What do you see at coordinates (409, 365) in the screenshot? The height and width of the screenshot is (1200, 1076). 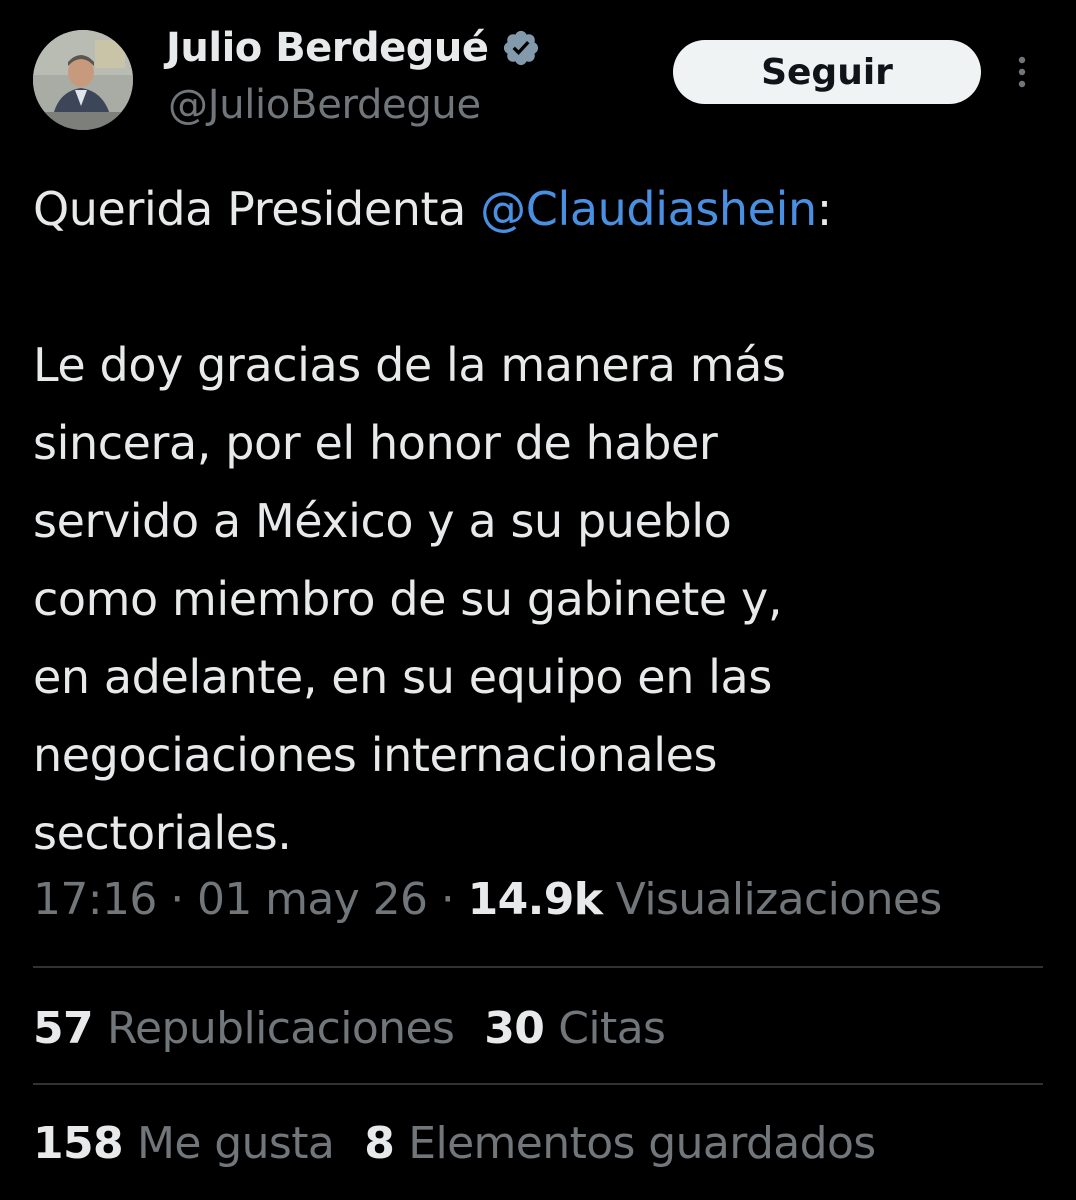 I see `tweet-line: Le doy gracias de la manera más` at bounding box center [409, 365].